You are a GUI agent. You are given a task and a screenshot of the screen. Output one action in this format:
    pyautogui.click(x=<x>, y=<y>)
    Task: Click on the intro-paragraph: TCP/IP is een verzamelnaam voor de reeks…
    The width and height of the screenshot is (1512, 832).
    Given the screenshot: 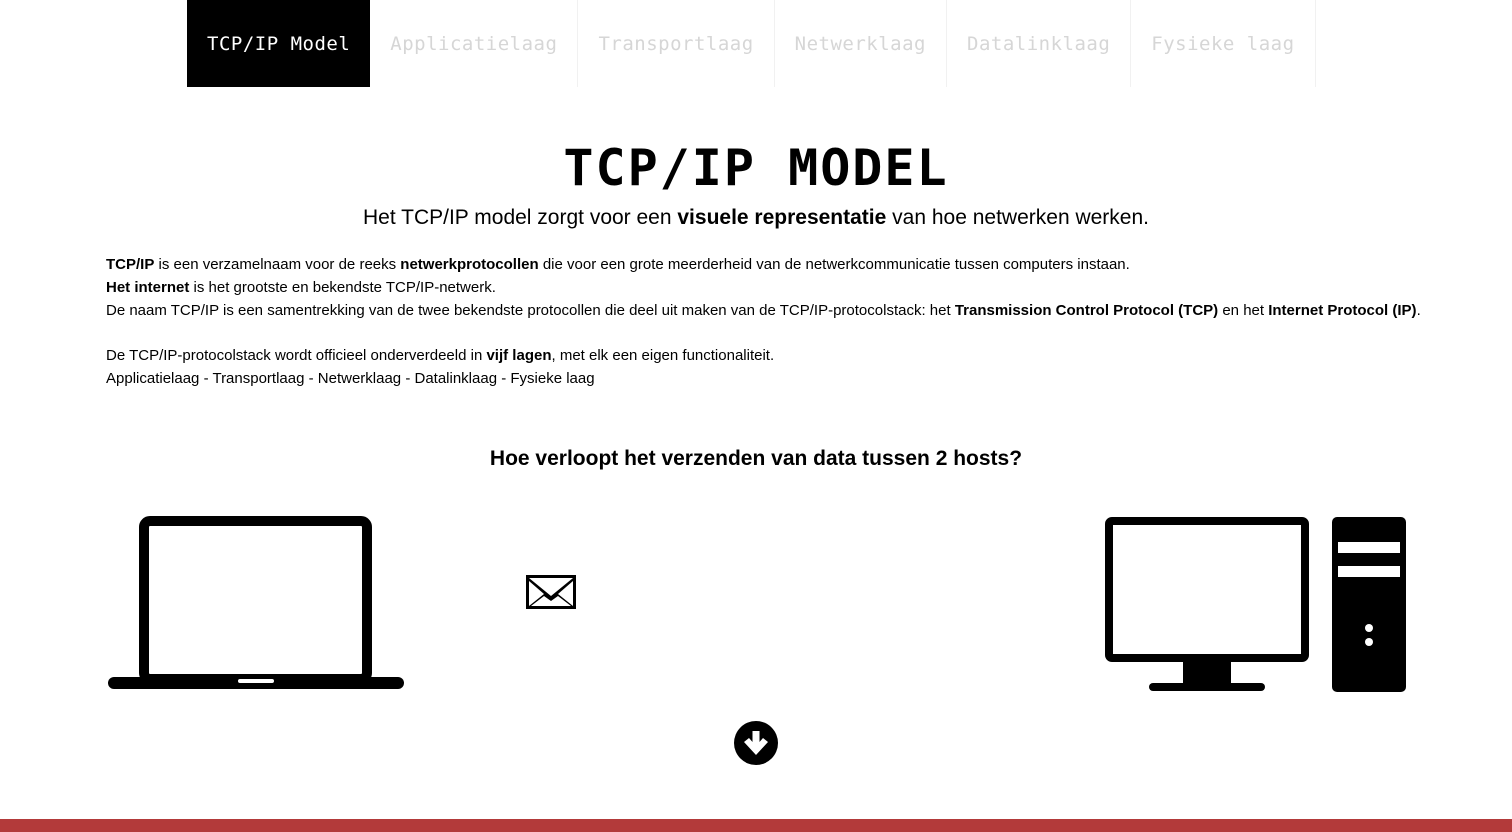 What is the action you would take?
    pyautogui.click(x=766, y=288)
    